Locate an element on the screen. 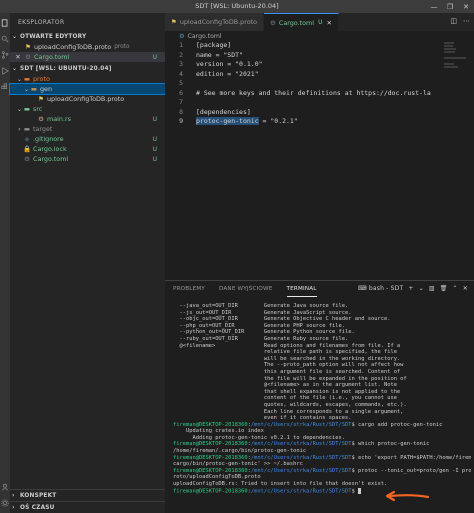 The width and height of the screenshot is (474, 513). tab-output: DANE WYJŚCIOWE is located at coordinates (246, 289).